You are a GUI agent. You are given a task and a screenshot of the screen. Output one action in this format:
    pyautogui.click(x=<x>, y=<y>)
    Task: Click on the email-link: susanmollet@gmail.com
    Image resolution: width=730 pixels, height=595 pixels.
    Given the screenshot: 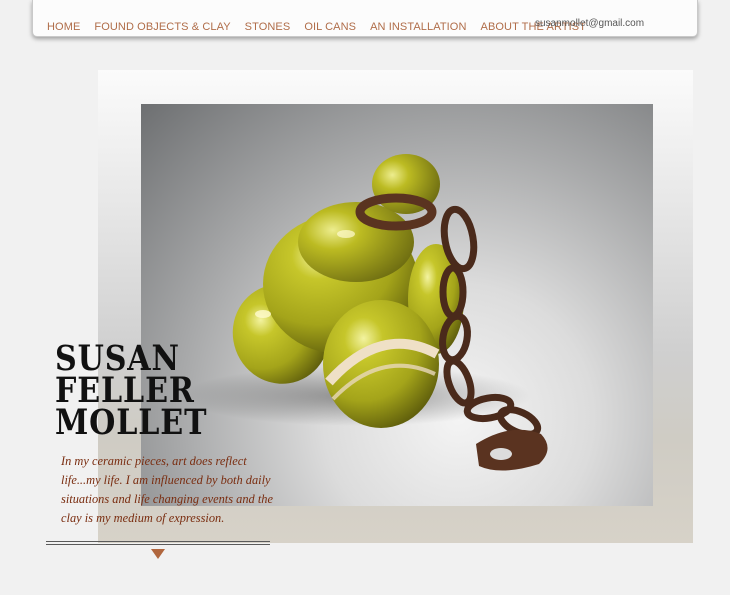 What is the action you would take?
    pyautogui.click(x=589, y=23)
    